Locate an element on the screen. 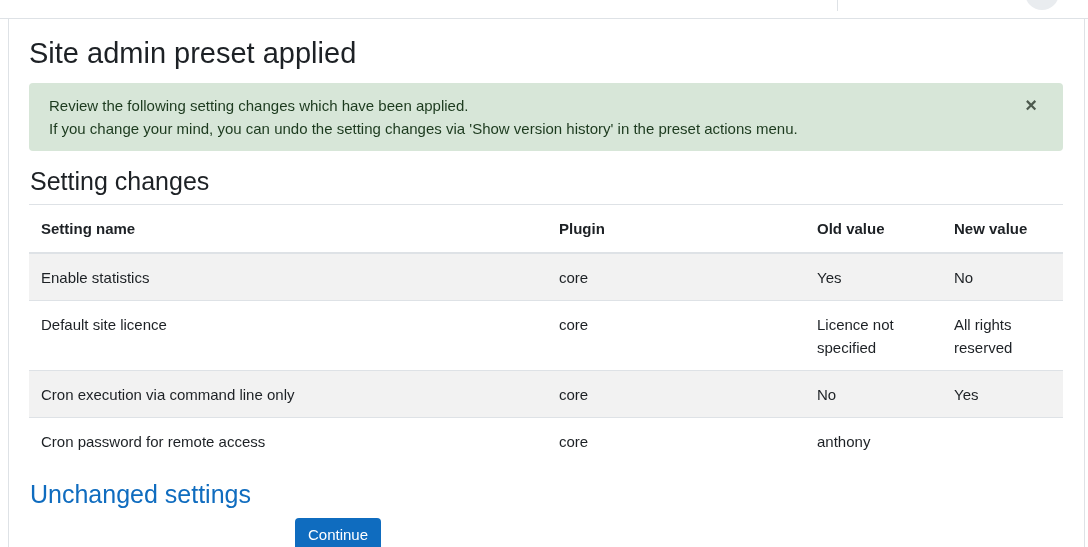  section-heading: Setting changes is located at coordinates (120, 181).